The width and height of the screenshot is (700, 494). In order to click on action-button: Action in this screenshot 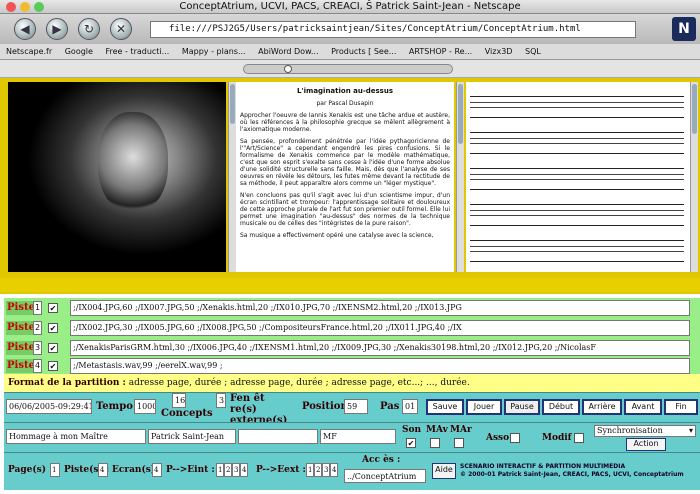, I will do `click(646, 444)`.